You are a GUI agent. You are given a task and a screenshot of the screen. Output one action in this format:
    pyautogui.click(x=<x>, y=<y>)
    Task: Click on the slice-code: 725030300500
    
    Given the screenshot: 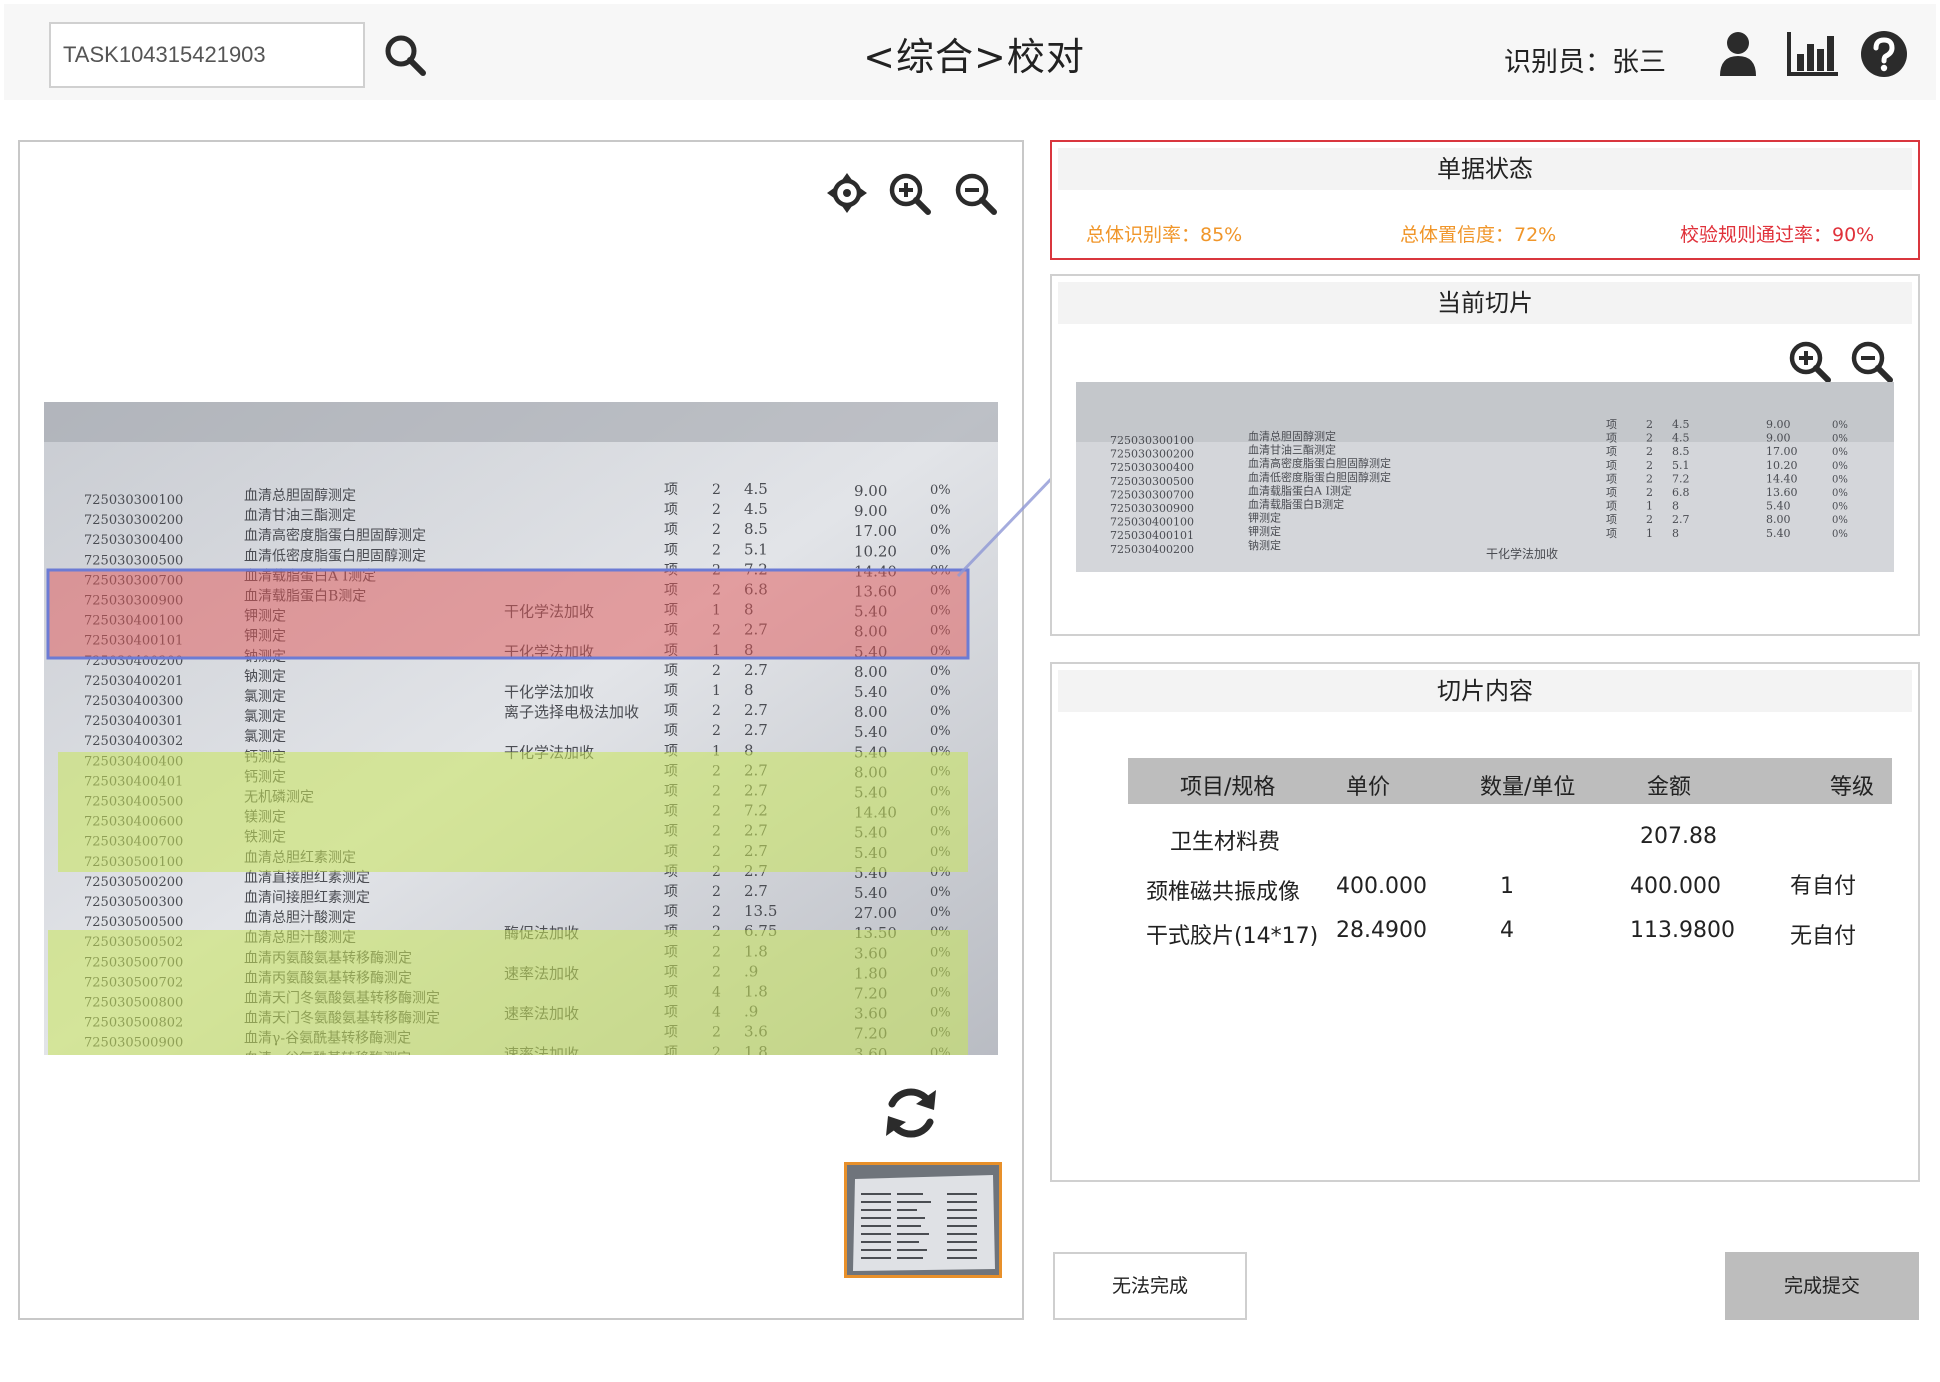 What is the action you would take?
    pyautogui.click(x=1152, y=481)
    